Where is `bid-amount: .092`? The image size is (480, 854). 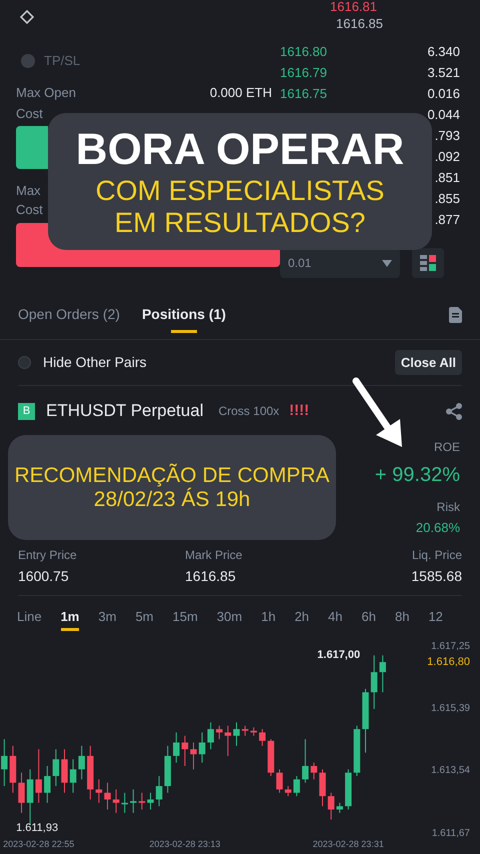
bid-amount: .092 is located at coordinates (447, 157).